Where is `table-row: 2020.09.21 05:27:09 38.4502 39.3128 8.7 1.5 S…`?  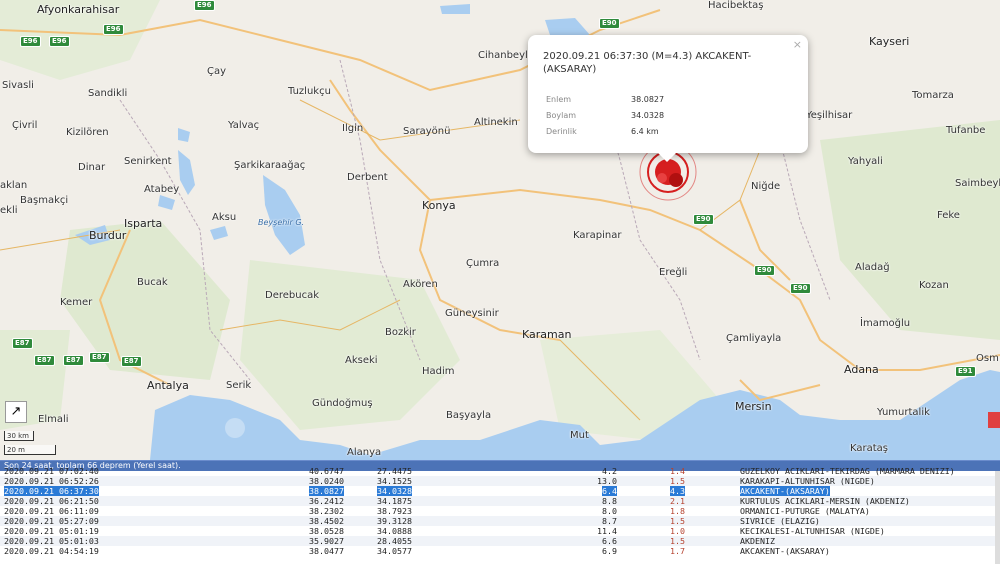
table-row: 2020.09.21 05:27:09 38.4502 39.3128 8.7 1.5 S… is located at coordinates (500, 521).